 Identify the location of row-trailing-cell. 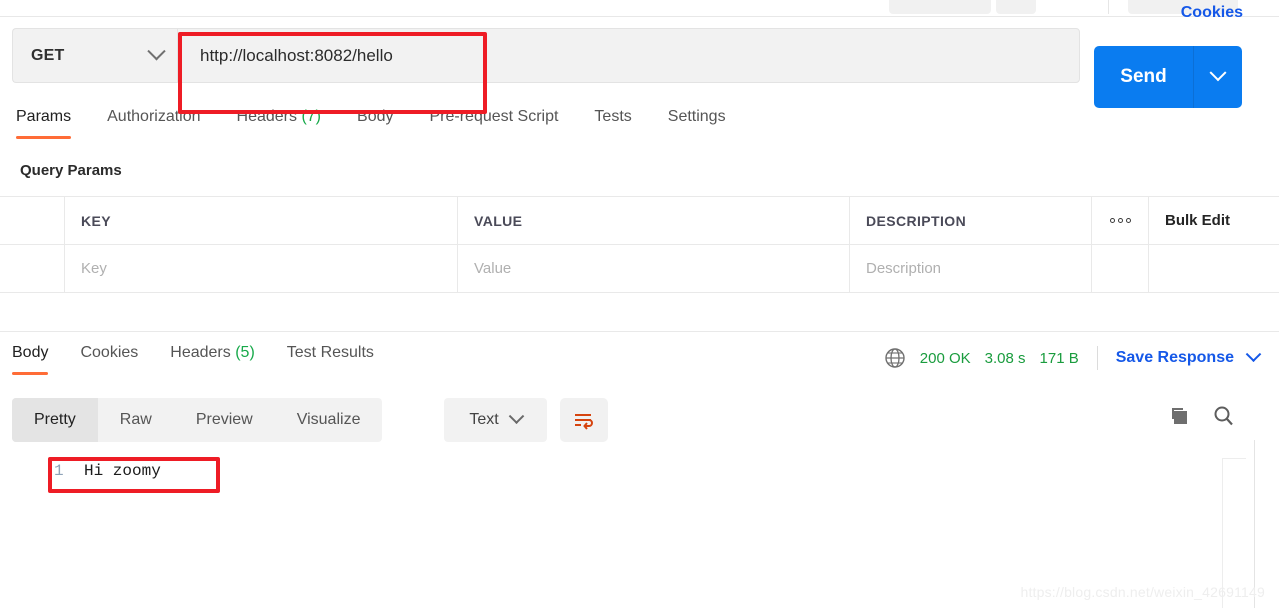
(1214, 268).